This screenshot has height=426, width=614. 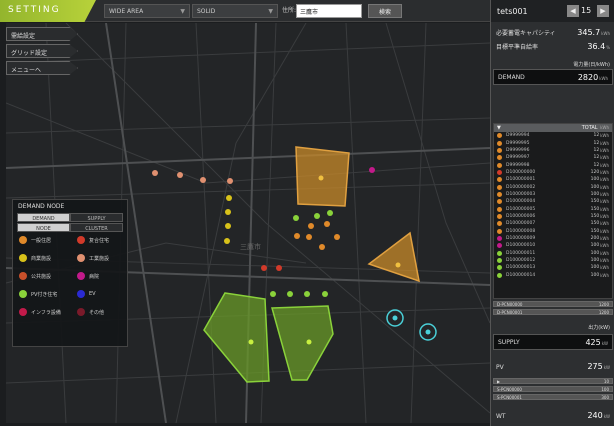 I want to click on list-item: D100000010 100 kWh, so click(x=553, y=245).